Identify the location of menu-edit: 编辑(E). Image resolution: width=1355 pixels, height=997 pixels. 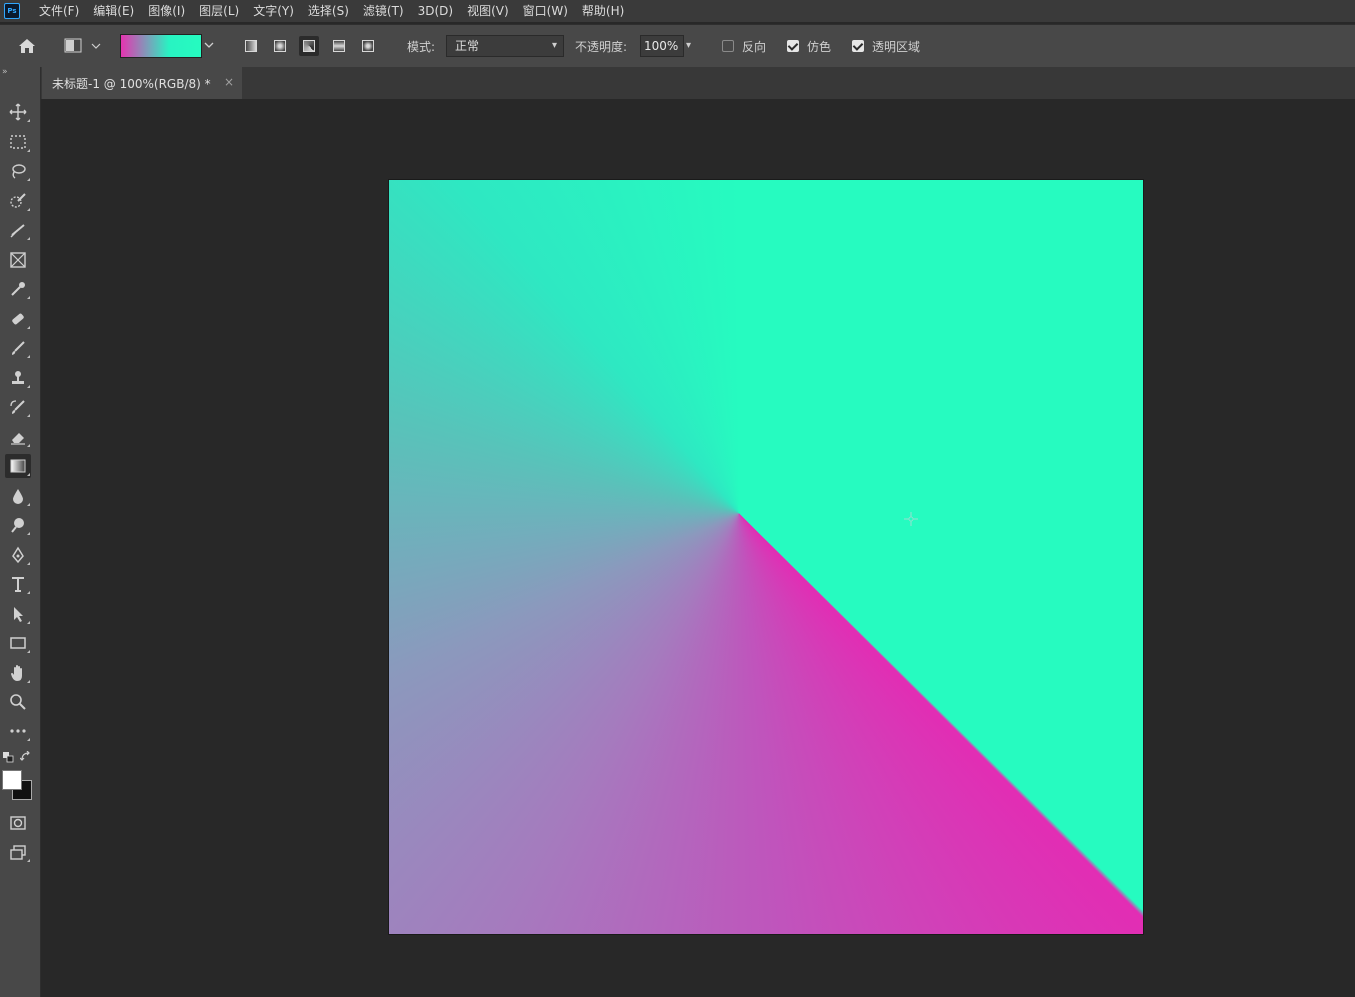
(113, 11).